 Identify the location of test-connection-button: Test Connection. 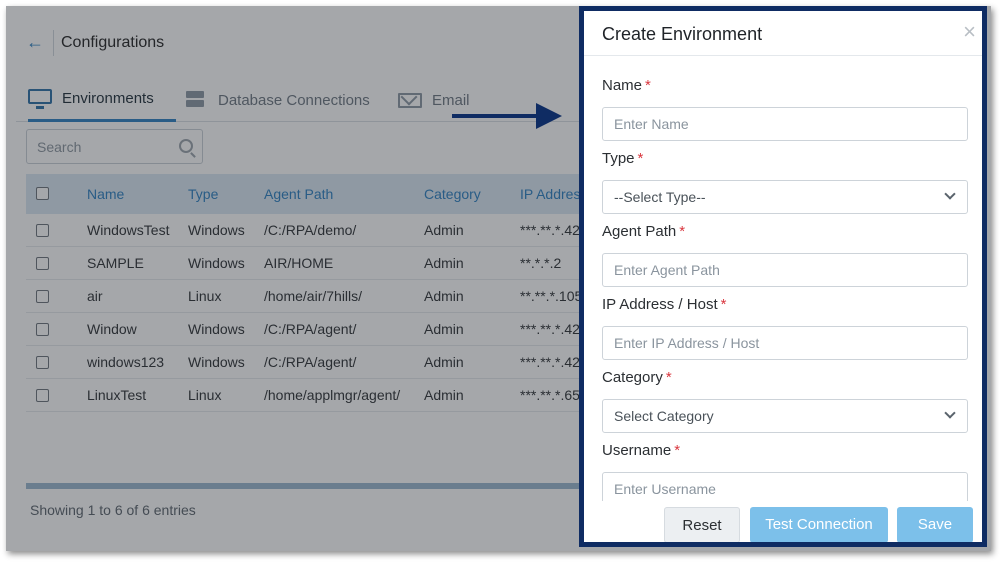
(819, 524).